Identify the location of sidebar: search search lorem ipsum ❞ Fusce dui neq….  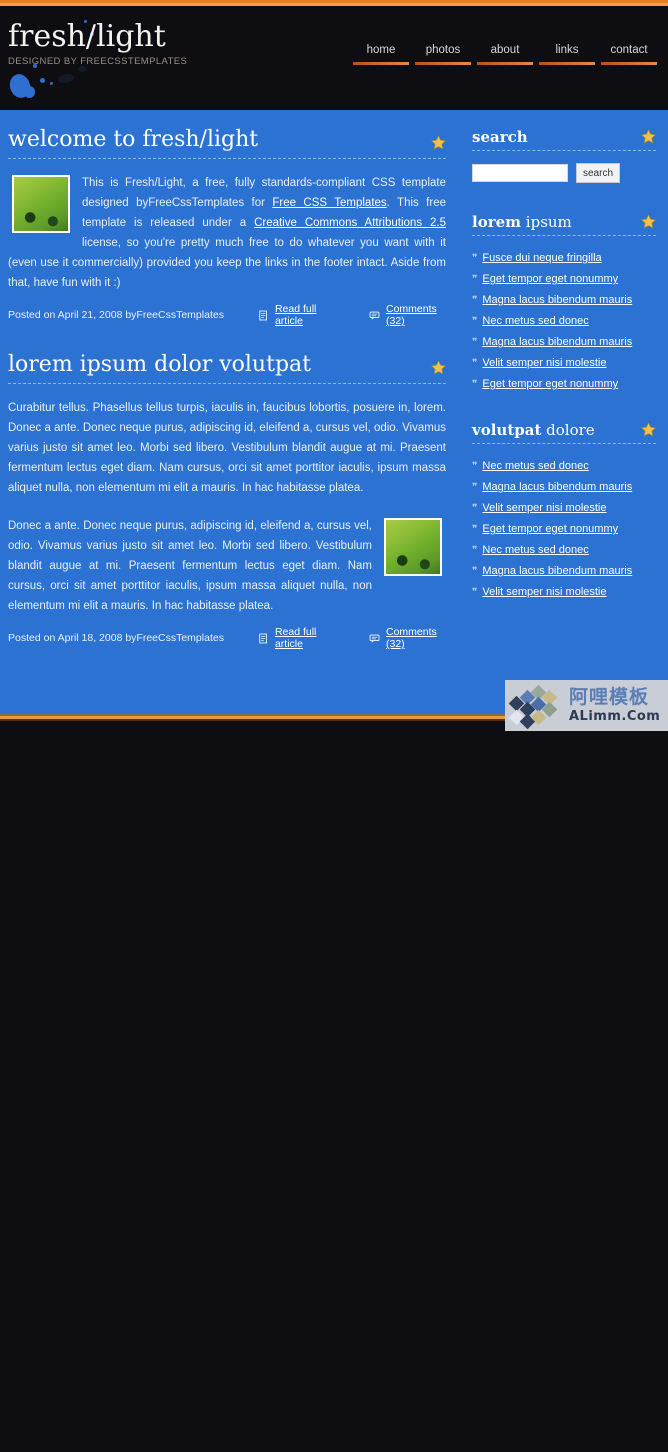
(564, 412).